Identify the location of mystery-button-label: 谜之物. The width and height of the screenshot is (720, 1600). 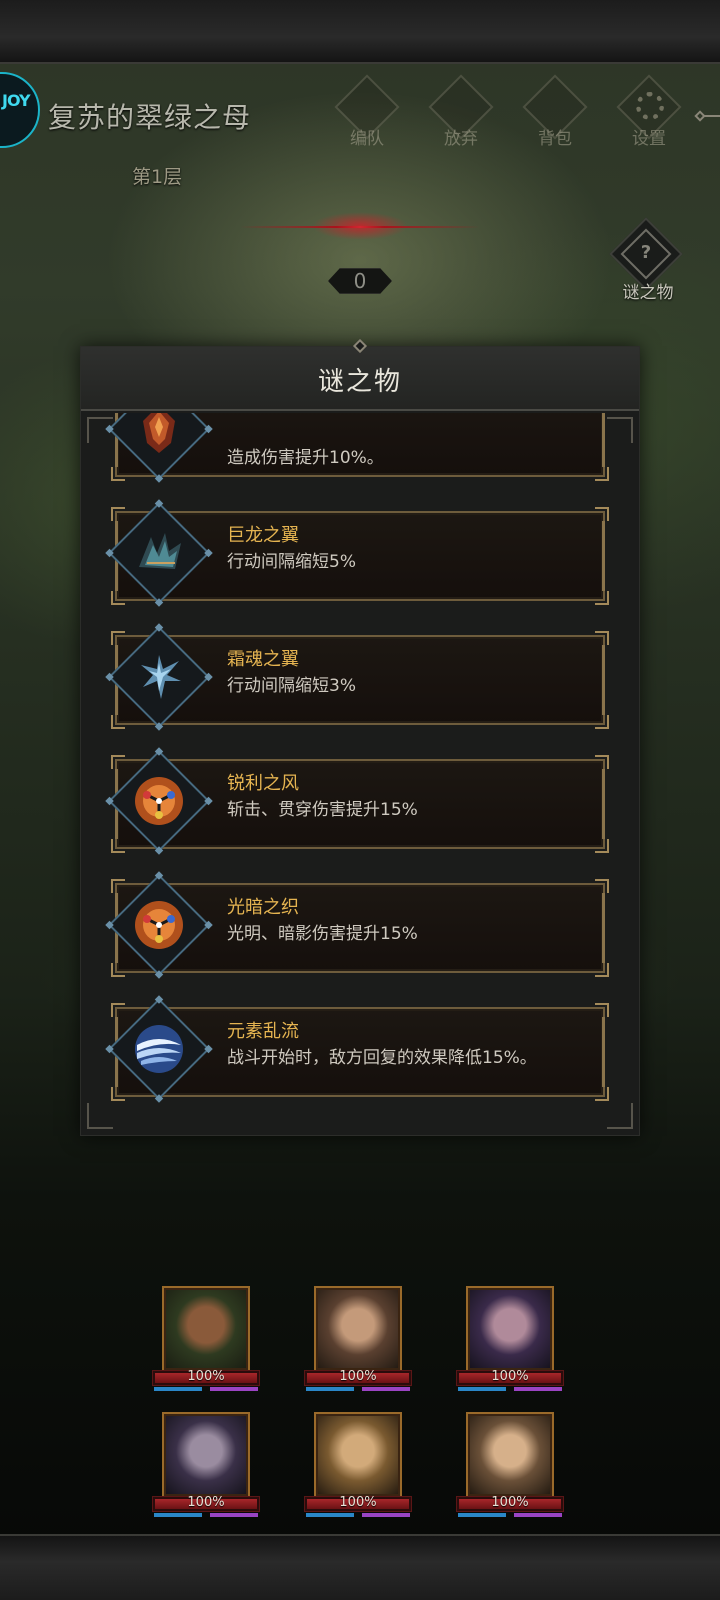
(648, 293).